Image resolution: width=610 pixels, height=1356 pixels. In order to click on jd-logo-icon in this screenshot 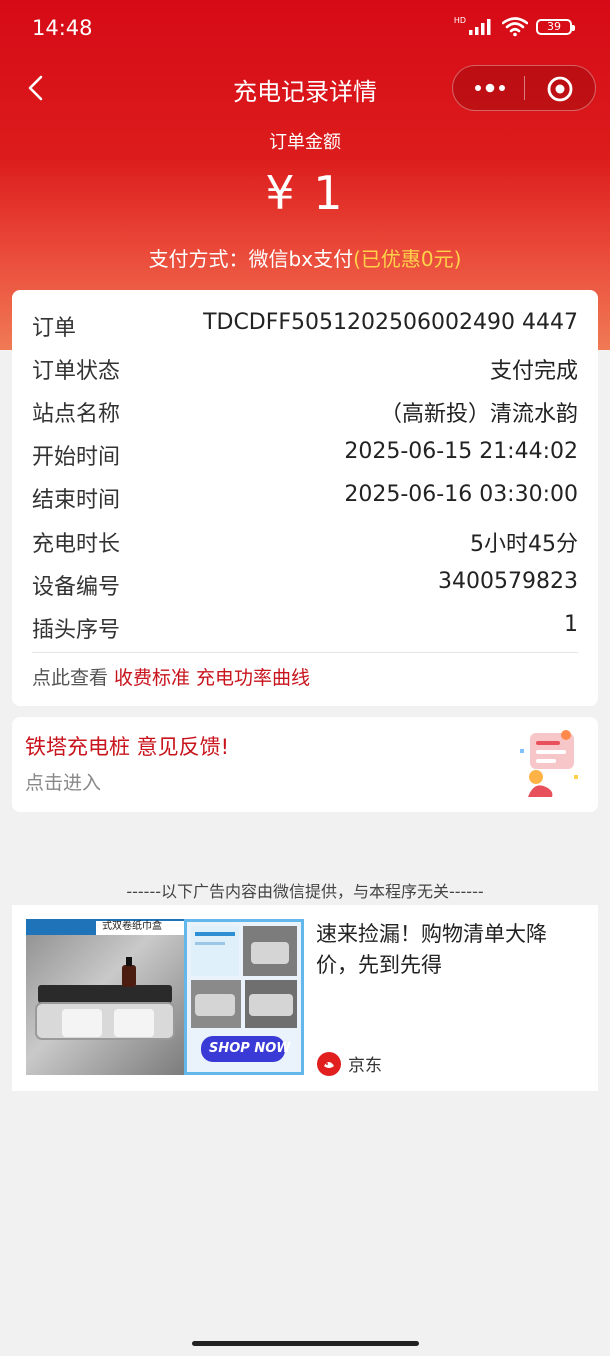, I will do `click(329, 1063)`.